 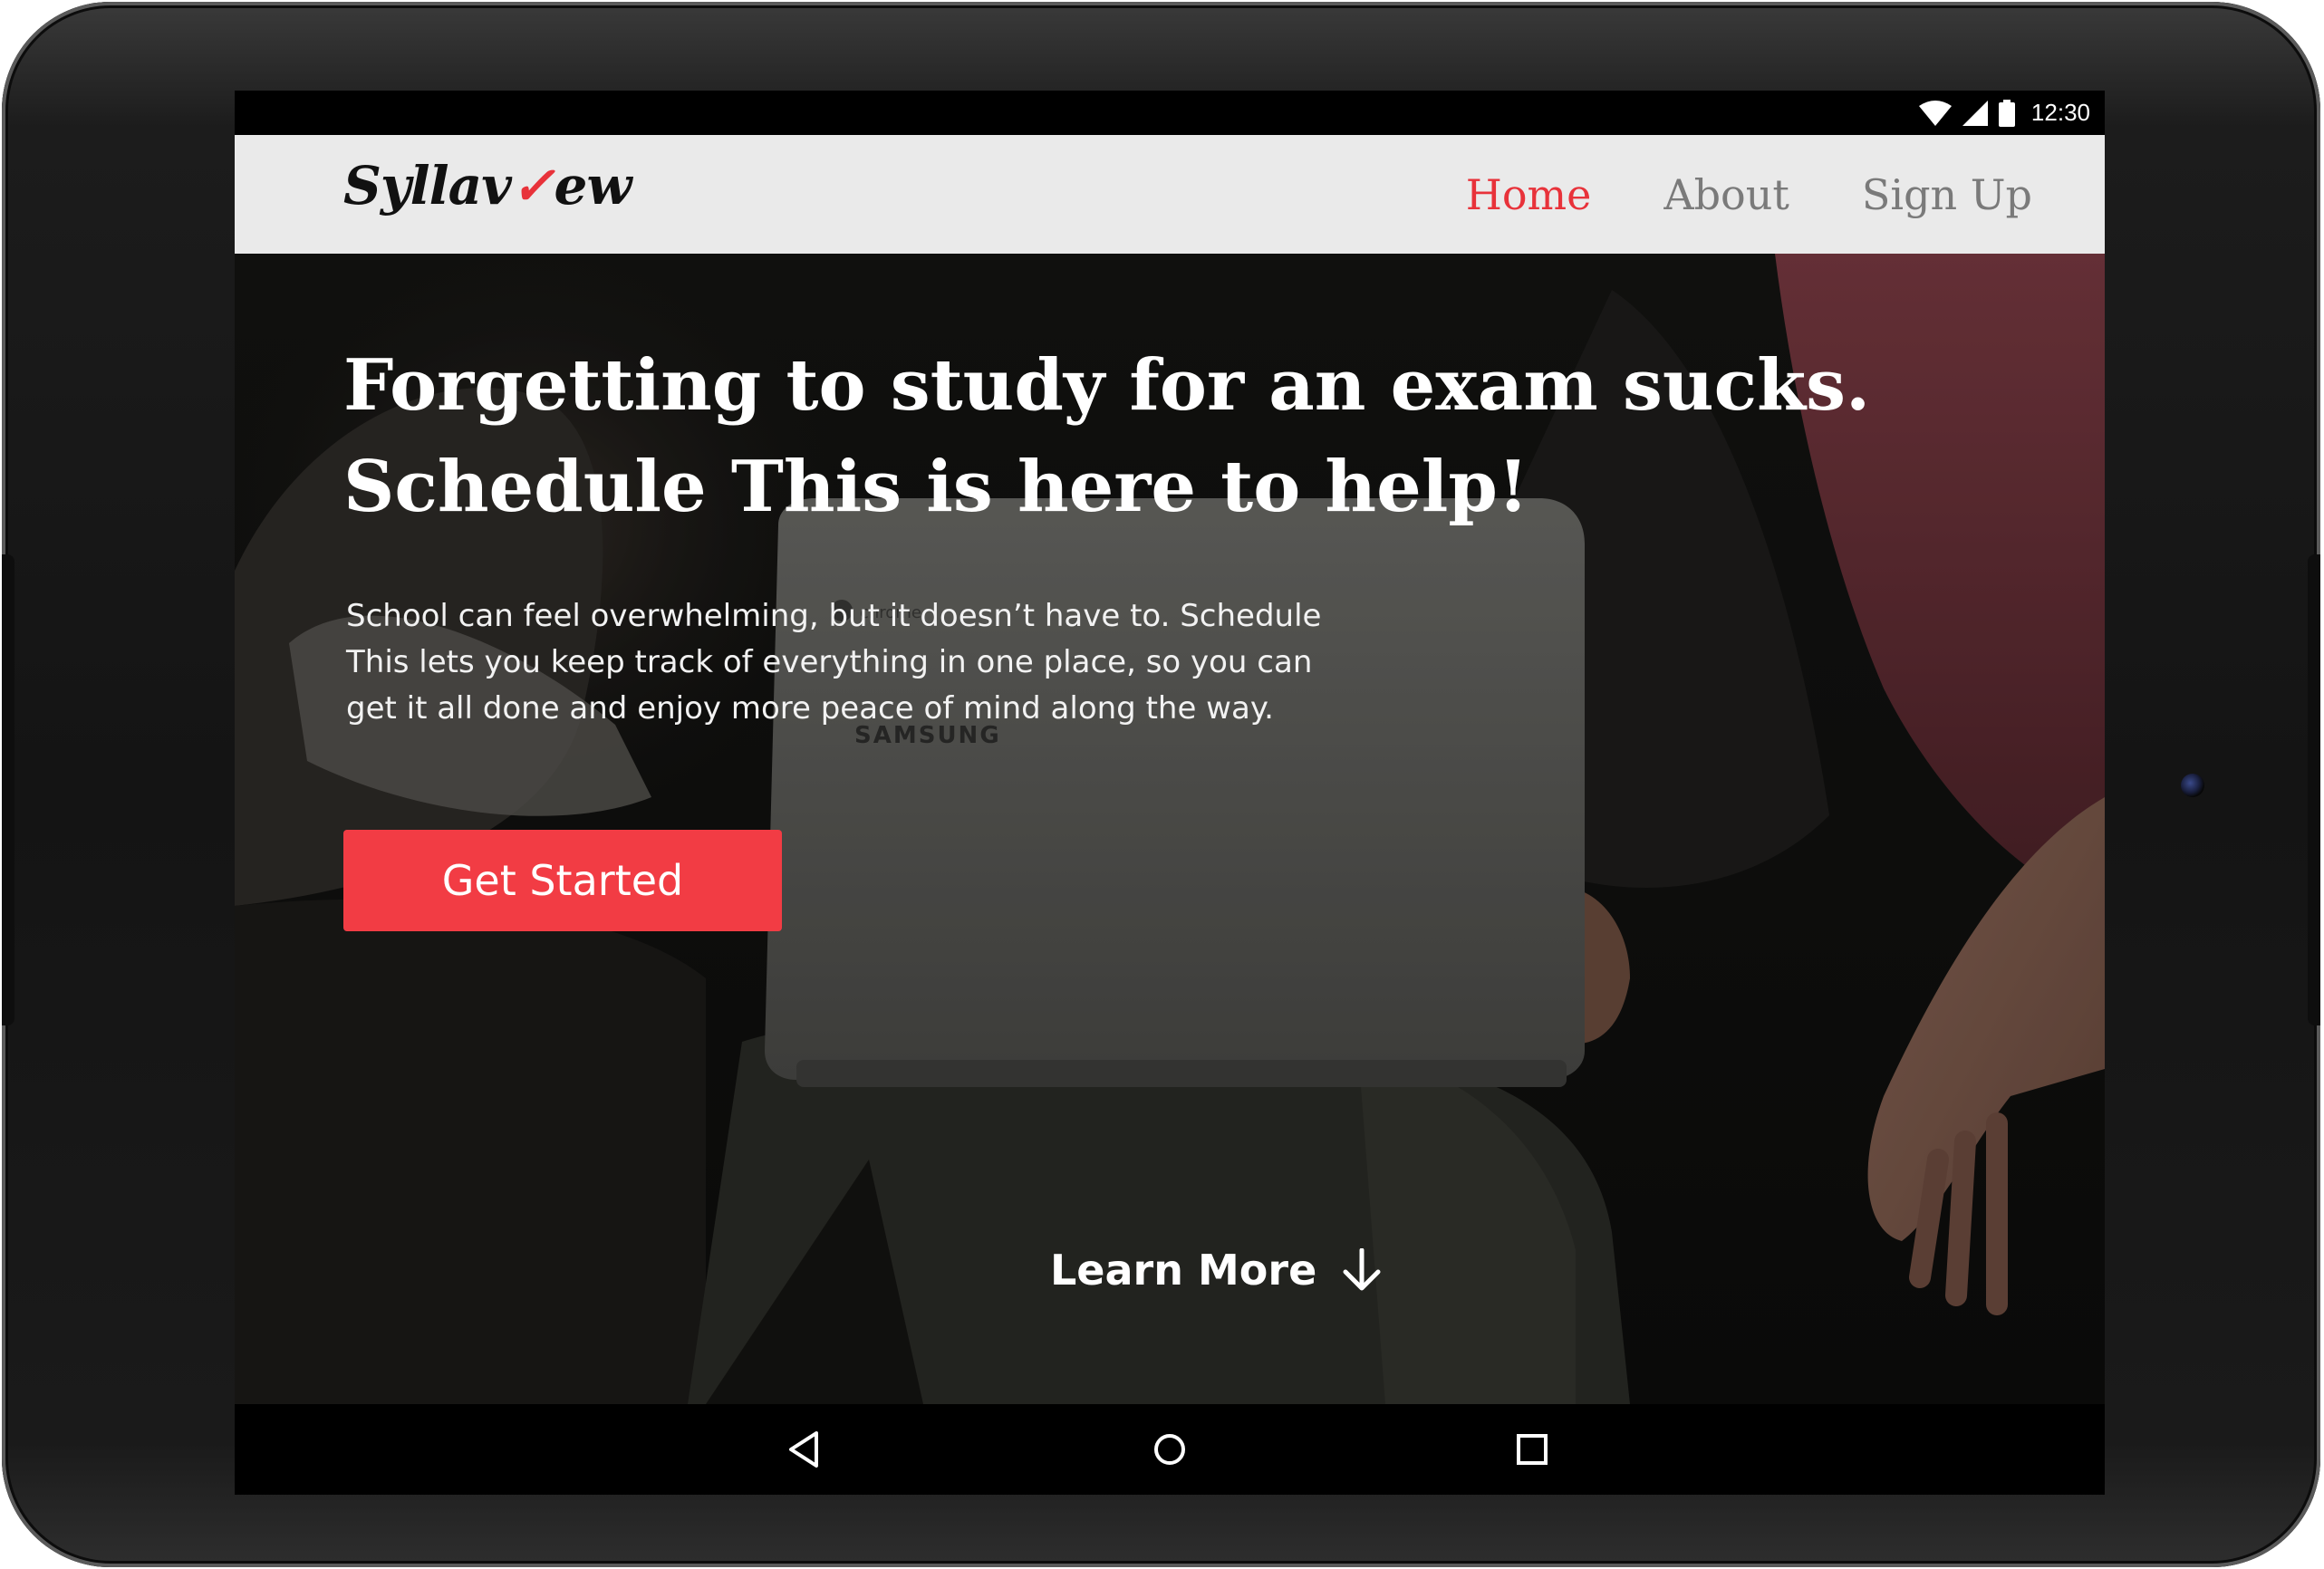 What do you see at coordinates (2314, 789) in the screenshot?
I see `side-button-right` at bounding box center [2314, 789].